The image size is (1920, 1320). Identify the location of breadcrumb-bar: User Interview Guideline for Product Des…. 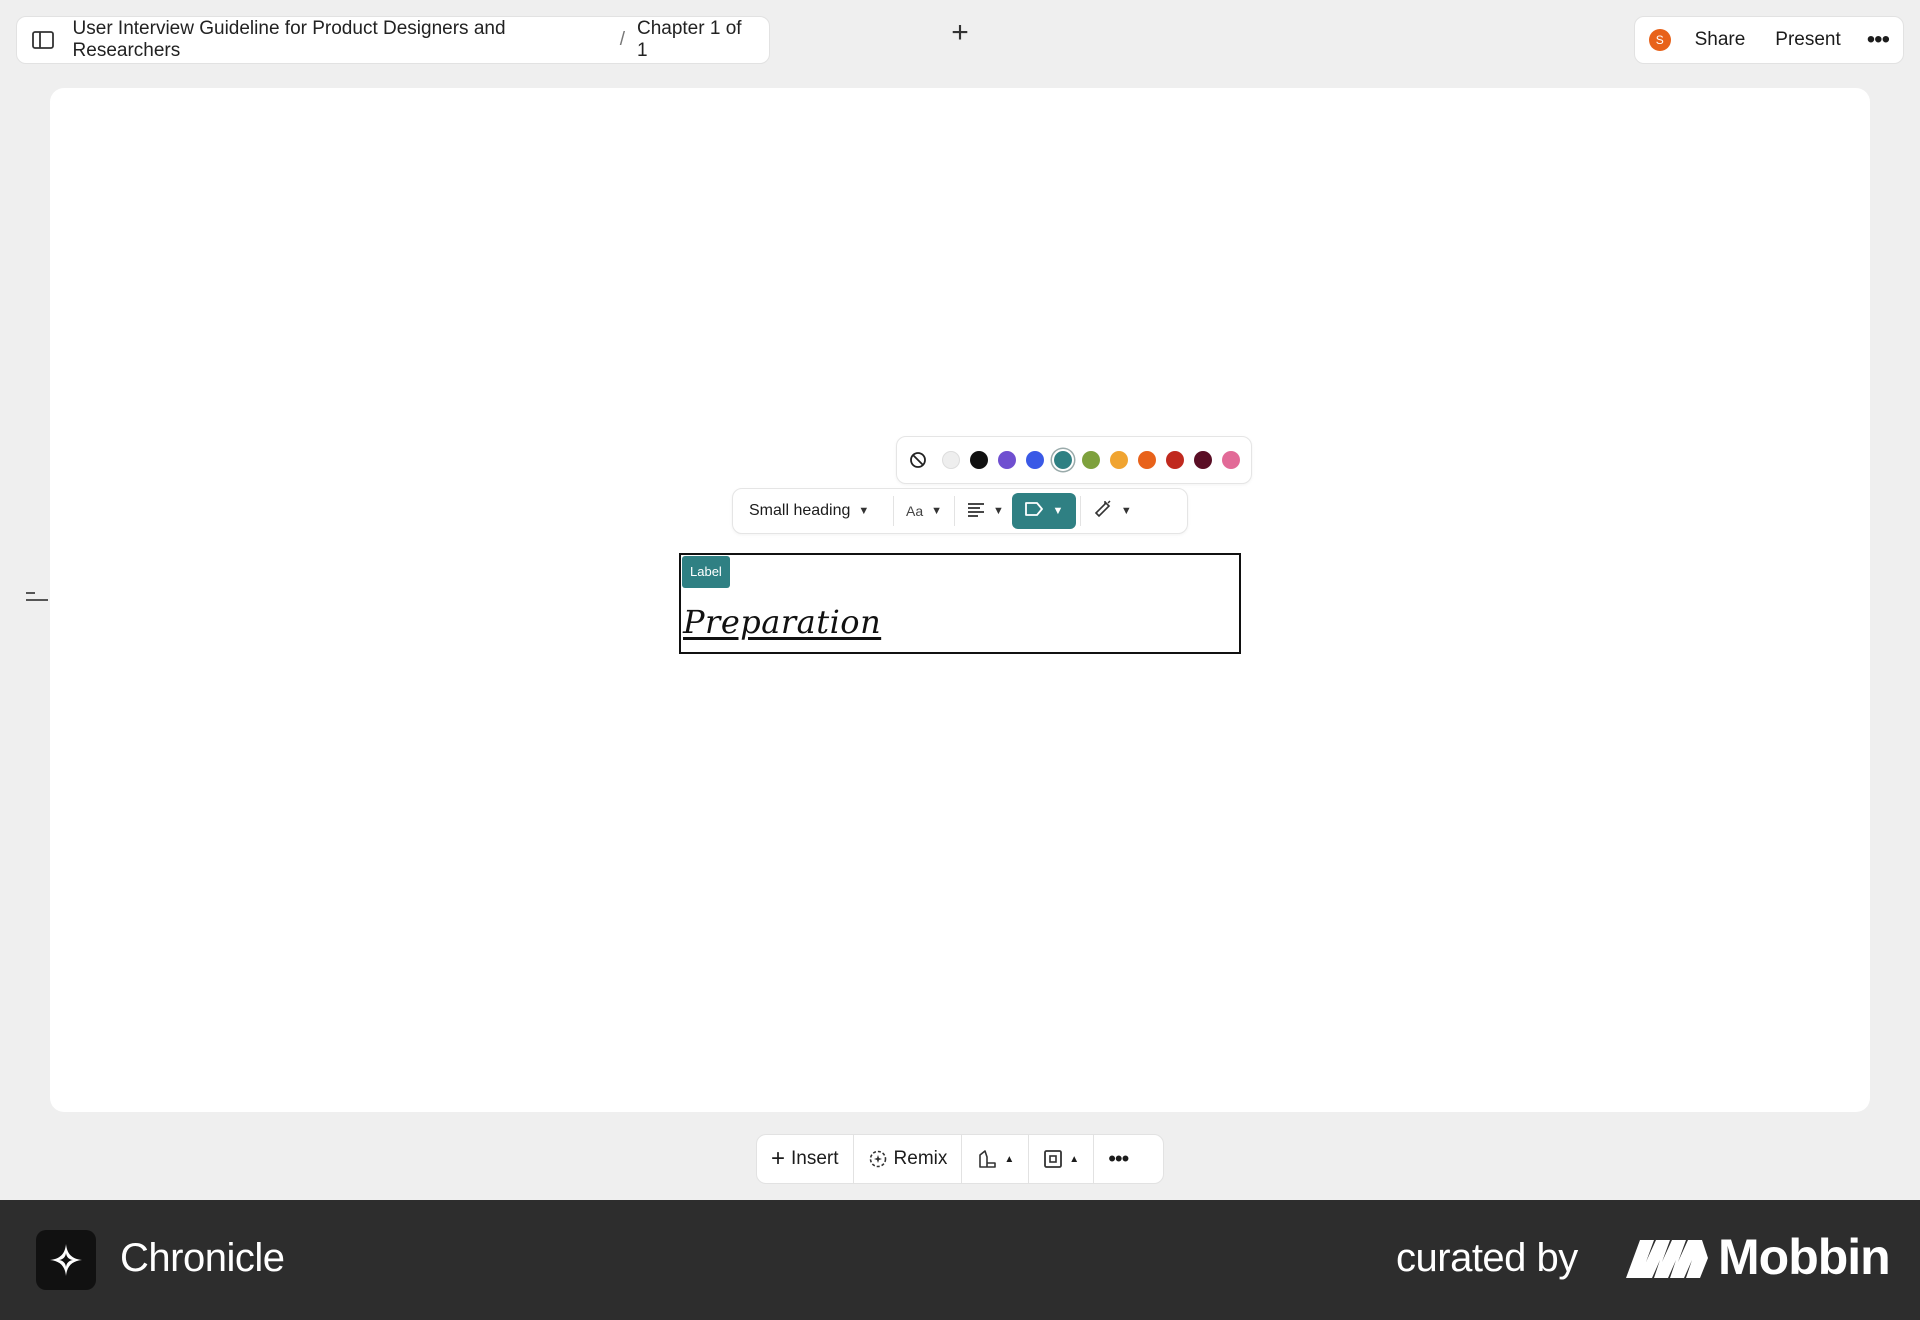
(393, 40).